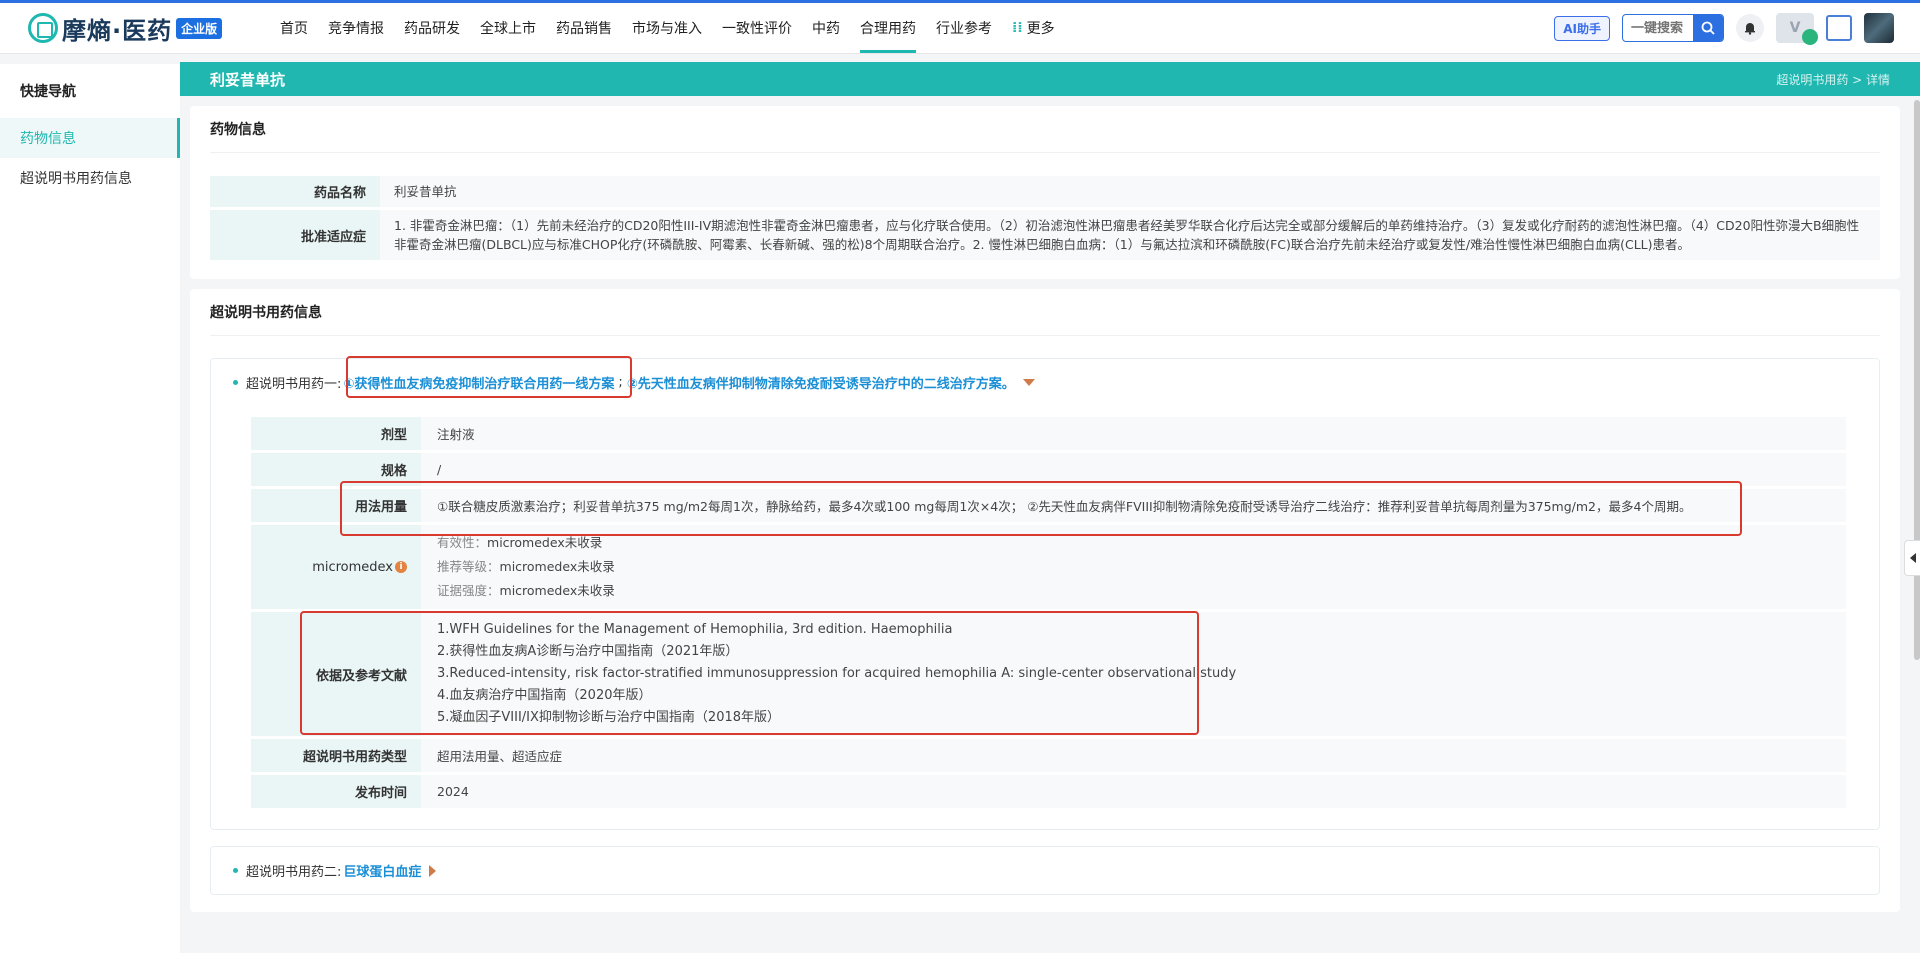  What do you see at coordinates (1810, 37) in the screenshot?
I see `check-icon` at bounding box center [1810, 37].